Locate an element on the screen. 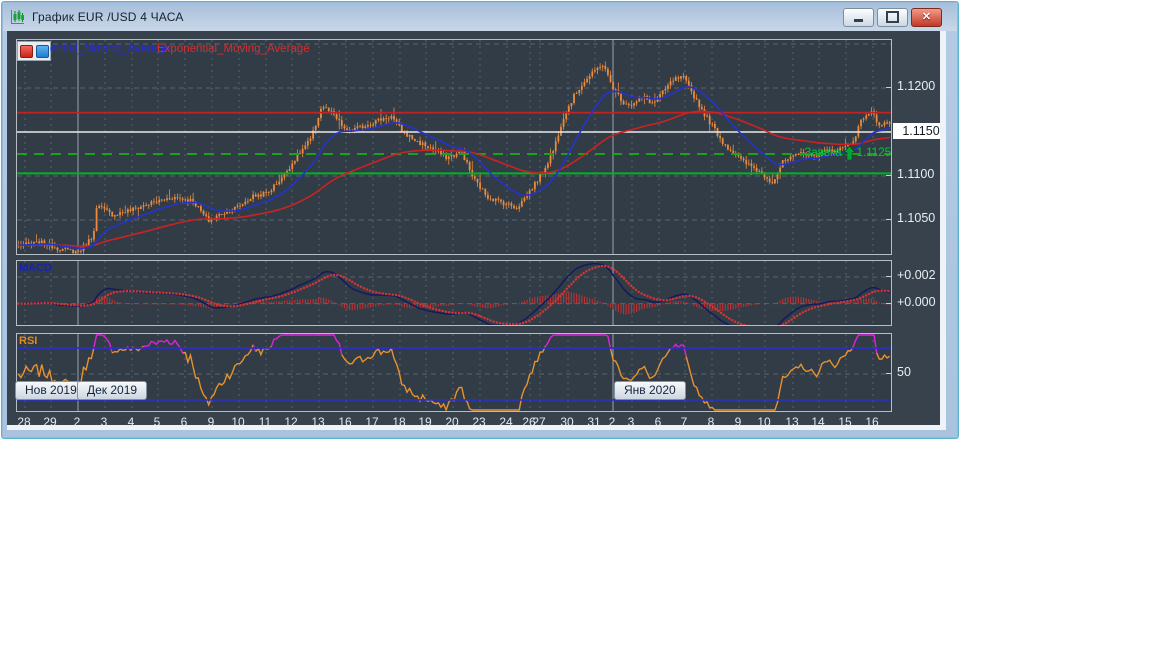 The image size is (1152, 648). rsi-chart-svg is located at coordinates (454, 372).